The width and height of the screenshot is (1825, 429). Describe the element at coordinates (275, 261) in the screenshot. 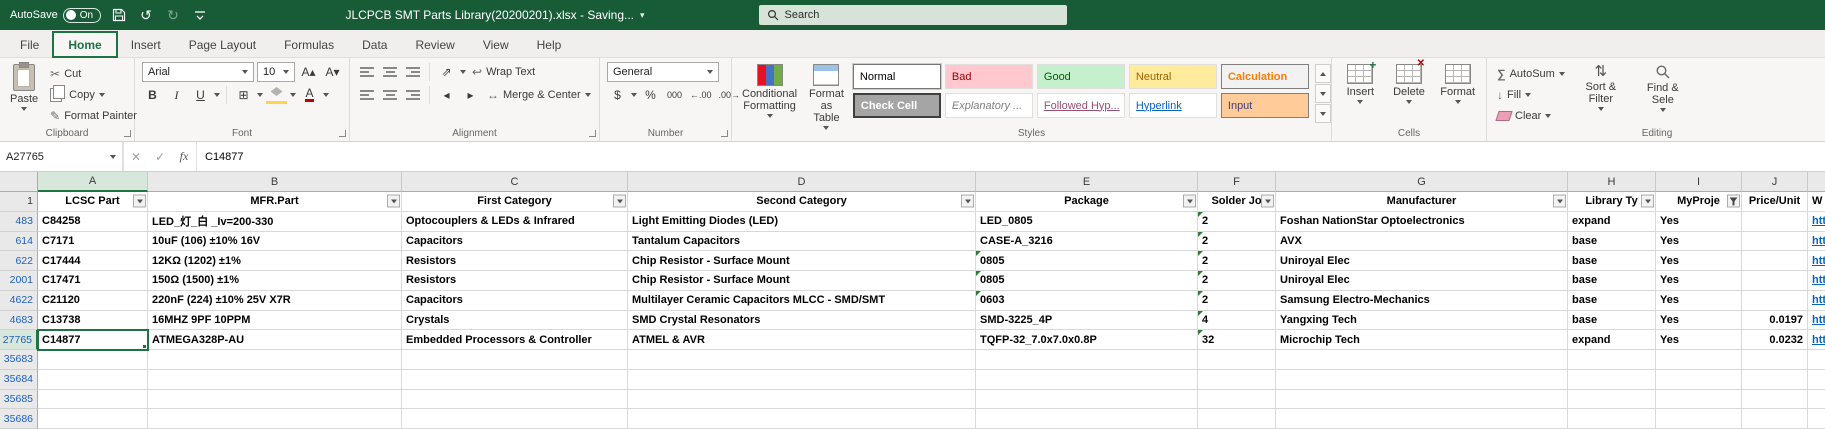

I see `cell: 12KΩ (1202) ±1%` at that location.